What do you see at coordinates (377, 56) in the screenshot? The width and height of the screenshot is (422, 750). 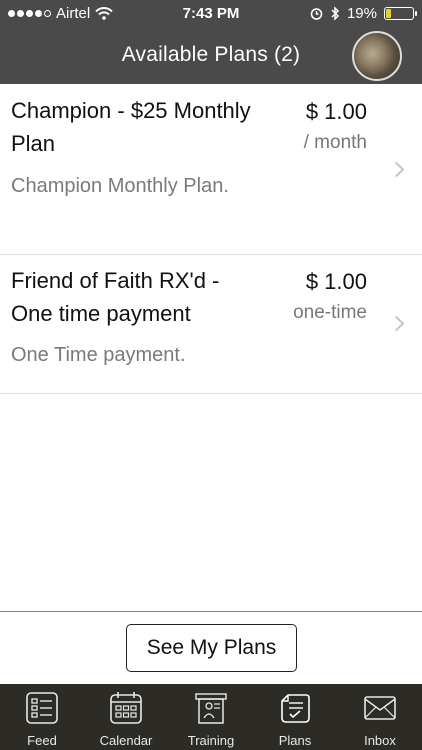 I see `avatar` at bounding box center [377, 56].